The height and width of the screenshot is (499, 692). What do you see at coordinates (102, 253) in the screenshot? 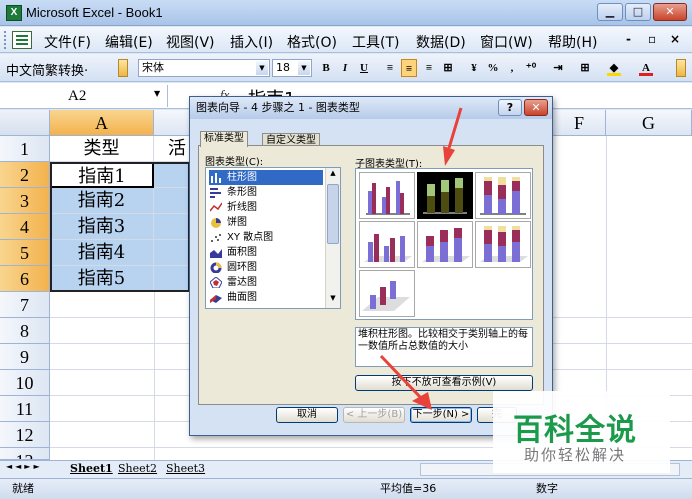
I see `cell-a5: 指南4` at bounding box center [102, 253].